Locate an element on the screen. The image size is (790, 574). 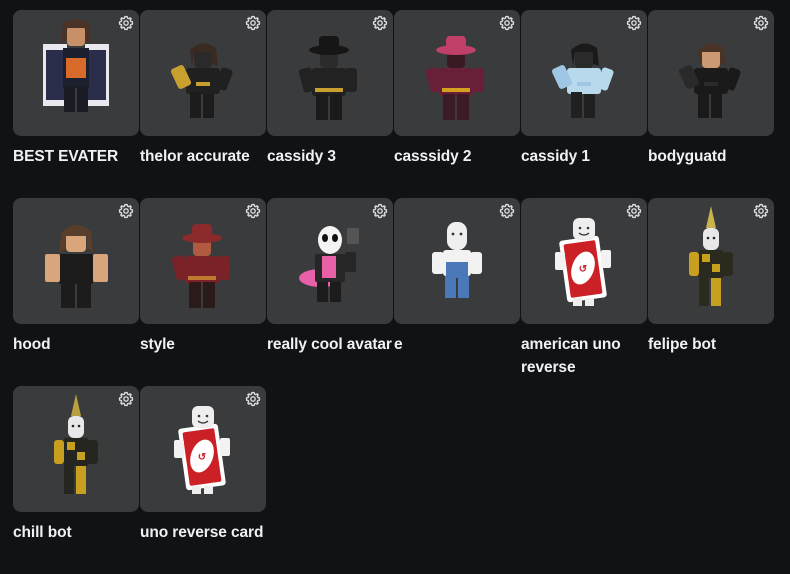
outfit-card: thelor accurate is located at coordinates (203, 104).